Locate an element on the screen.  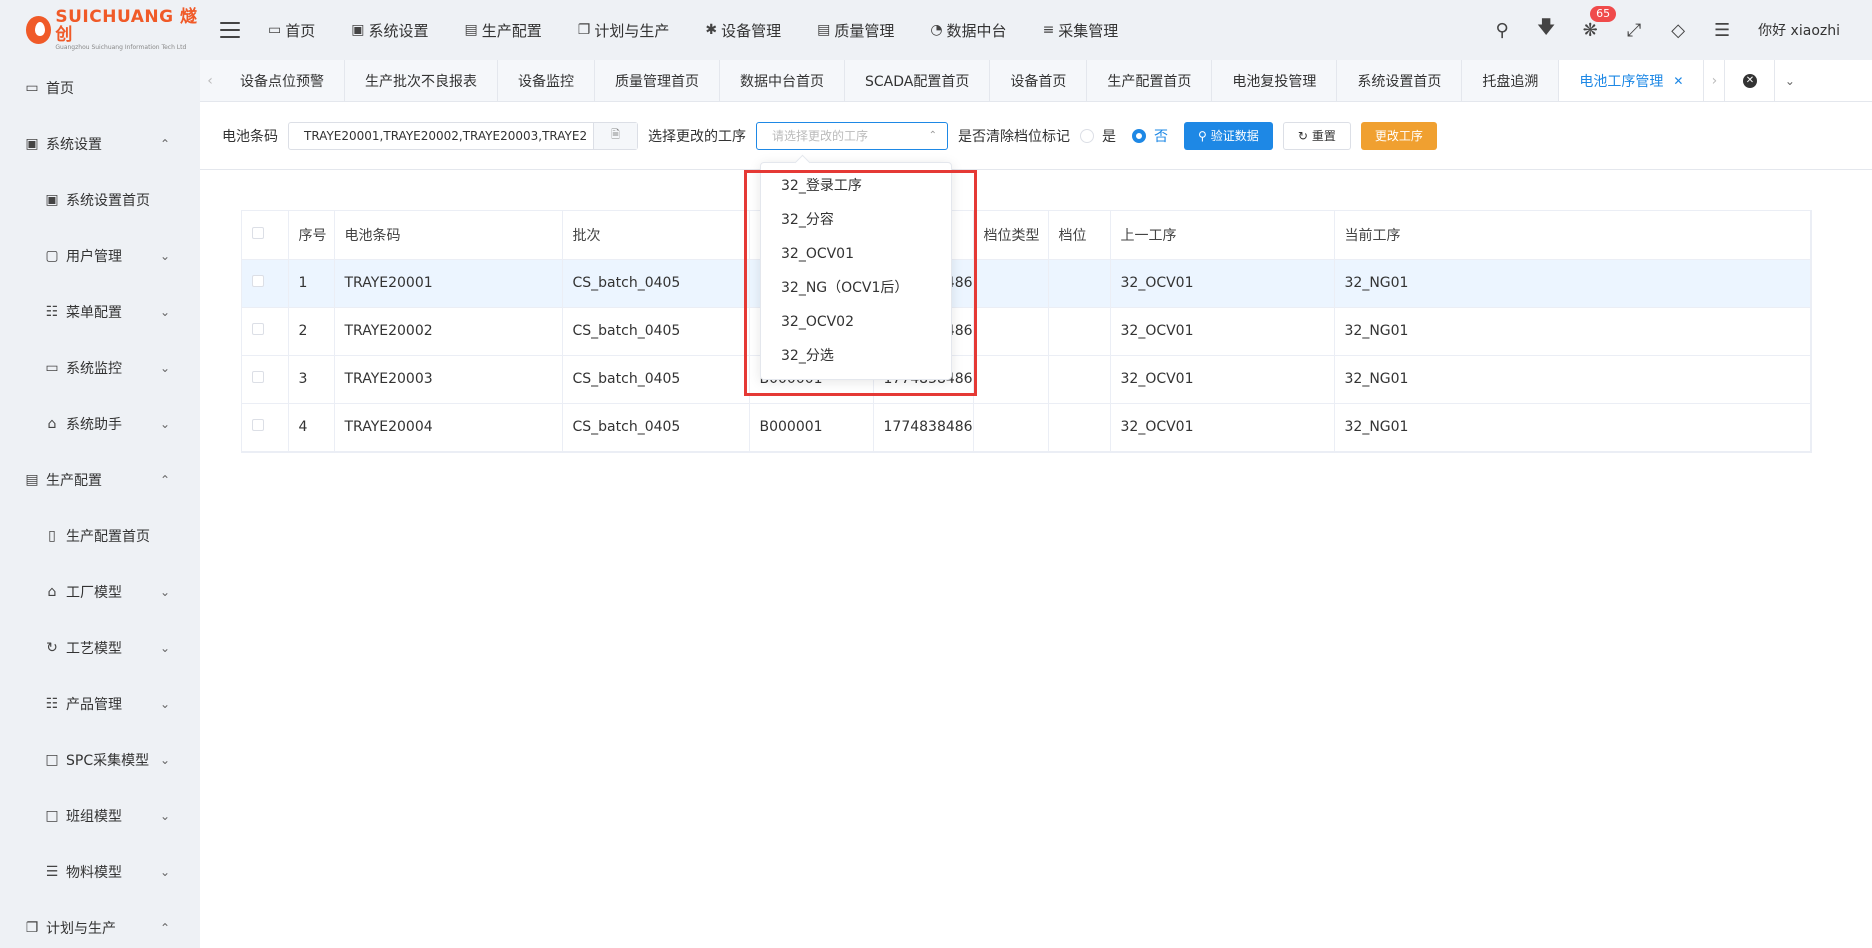
tab: 生产配置首页 is located at coordinates (1150, 80).